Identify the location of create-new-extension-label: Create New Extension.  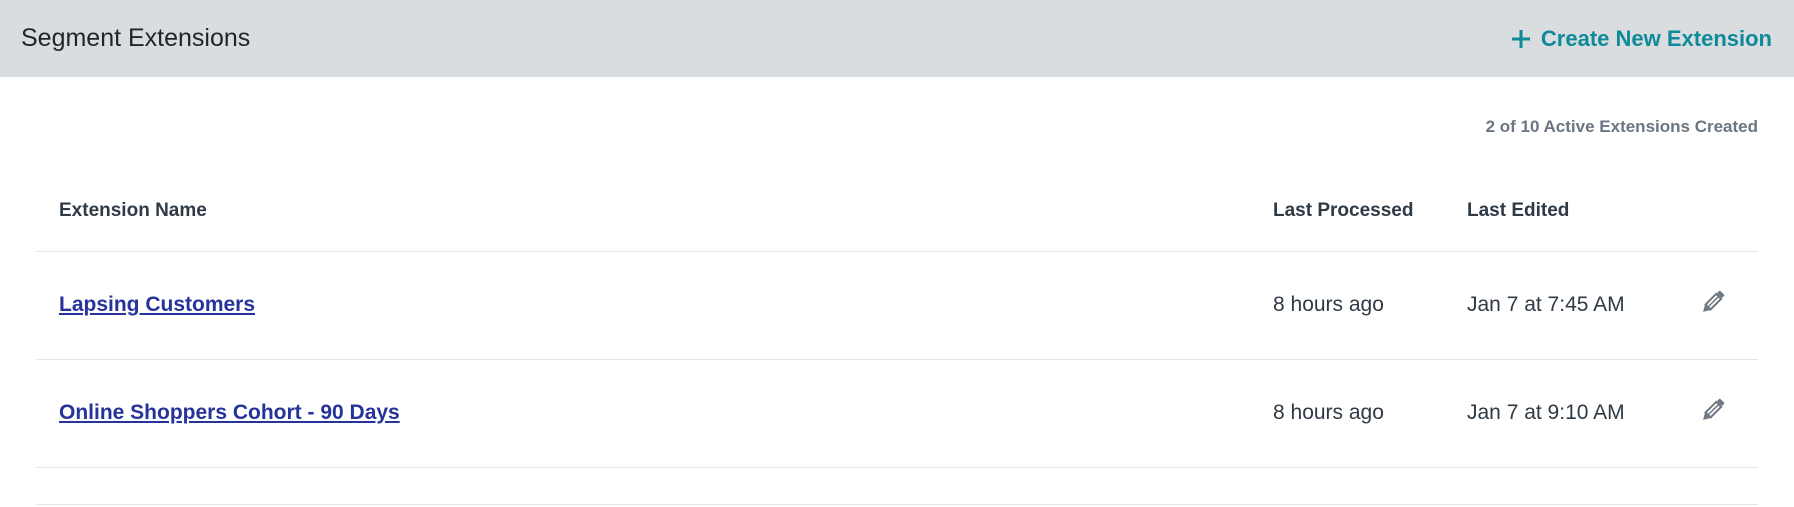
(1656, 38).